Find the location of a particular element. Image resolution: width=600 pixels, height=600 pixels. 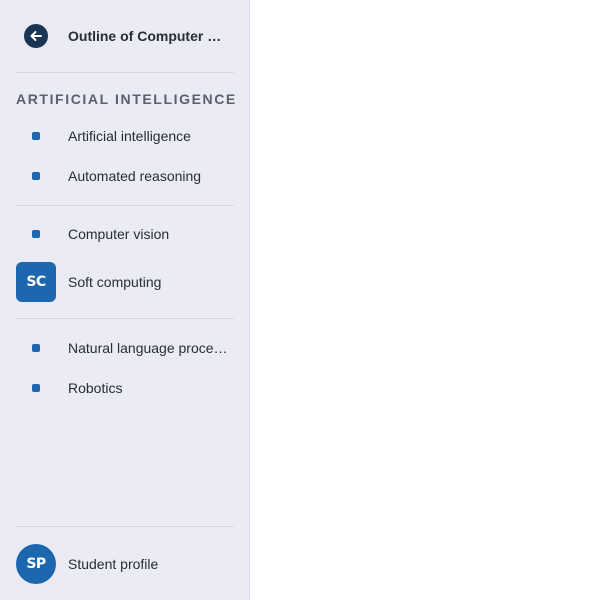

nav-item-artificial-intelligence: Artificial intelligence is located at coordinates (125, 136).